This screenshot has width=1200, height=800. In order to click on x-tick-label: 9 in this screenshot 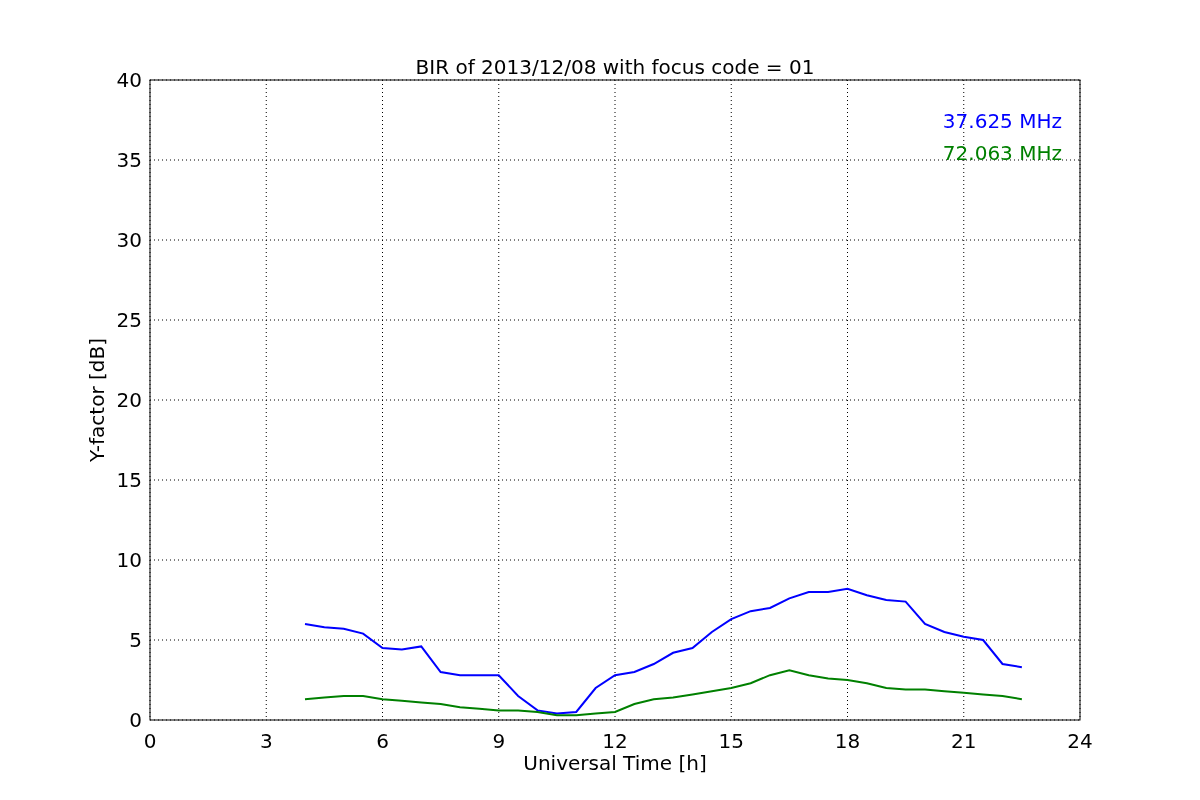, I will do `click(499, 741)`.